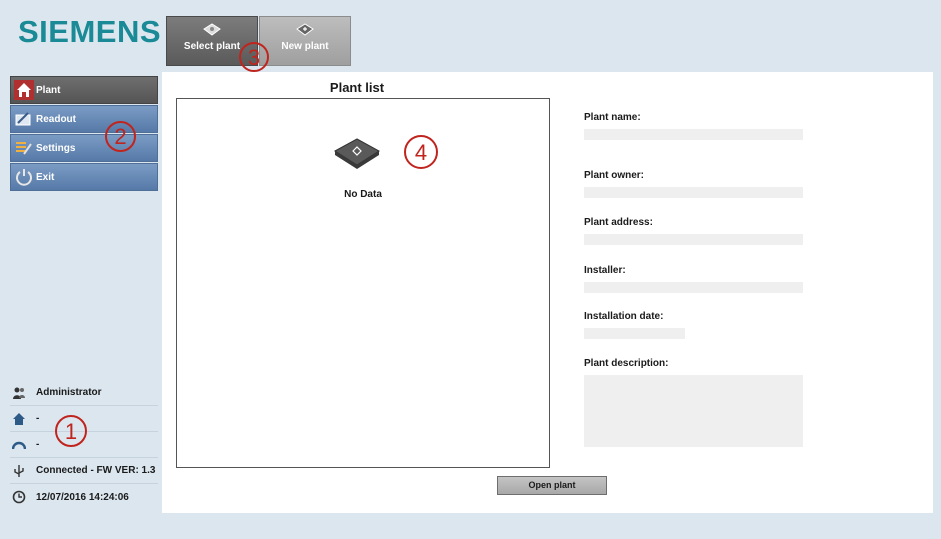  Describe the element at coordinates (624, 316) in the screenshot. I see `installation-date-label: Installation date:` at that location.